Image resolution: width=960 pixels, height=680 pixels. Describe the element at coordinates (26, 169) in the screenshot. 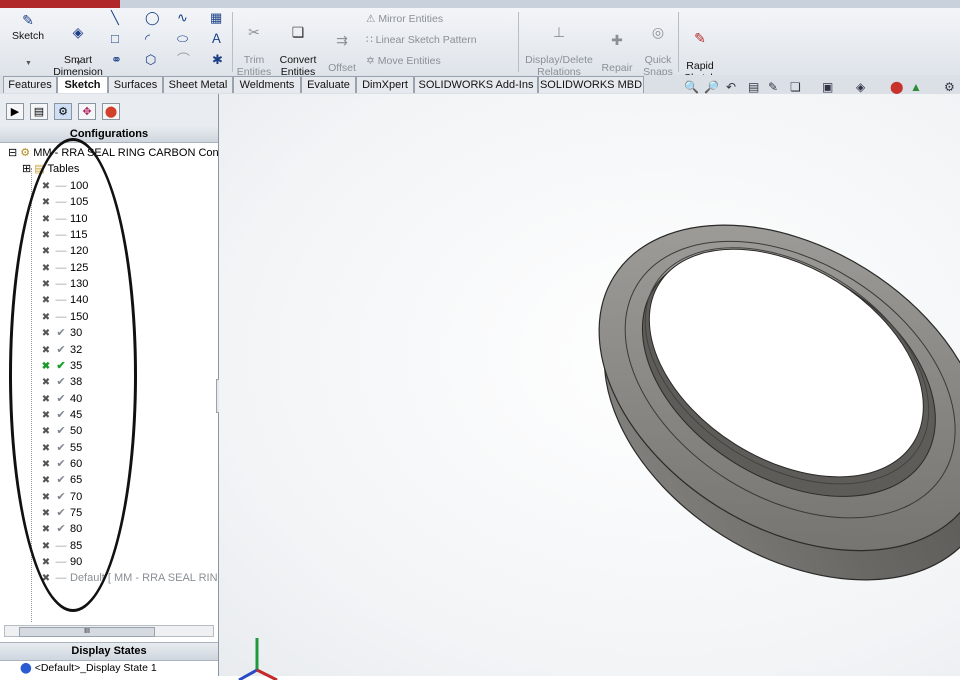

I see `expand-icon: ⊞` at that location.